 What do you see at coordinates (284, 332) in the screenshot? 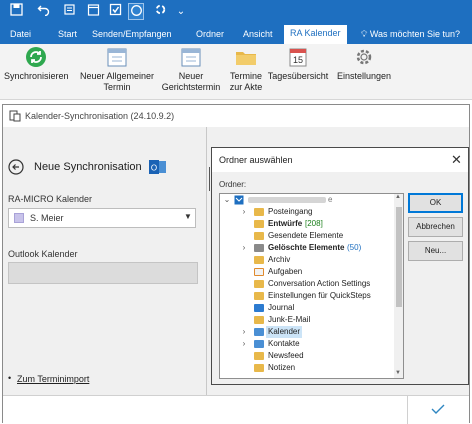
I see `tree-item-label: Kalender` at bounding box center [284, 332].